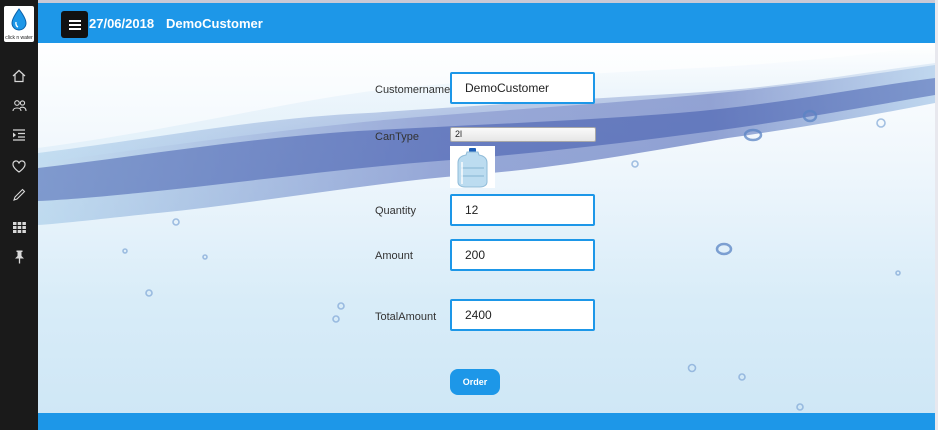 The image size is (938, 430). Describe the element at coordinates (486, 421) in the screenshot. I see `footer-bar` at that location.